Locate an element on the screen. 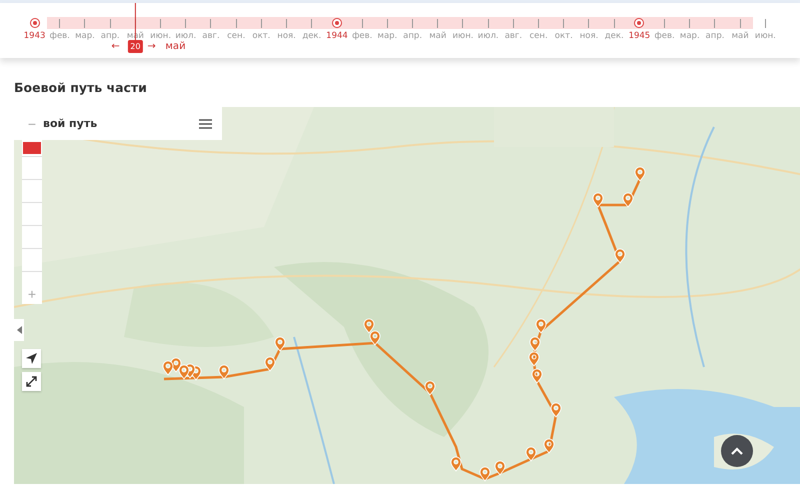 This screenshot has width=800, height=490. year-label: 1944 is located at coordinates (337, 36).